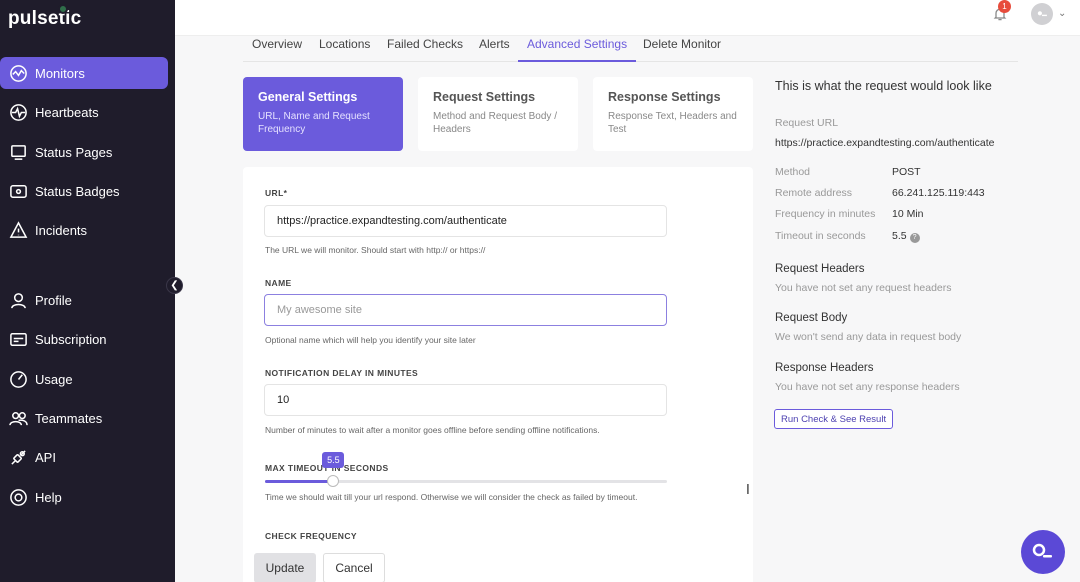 The height and width of the screenshot is (582, 1080). Describe the element at coordinates (1062, 13) in the screenshot. I see `chevron-down-icon: ⌄` at that location.